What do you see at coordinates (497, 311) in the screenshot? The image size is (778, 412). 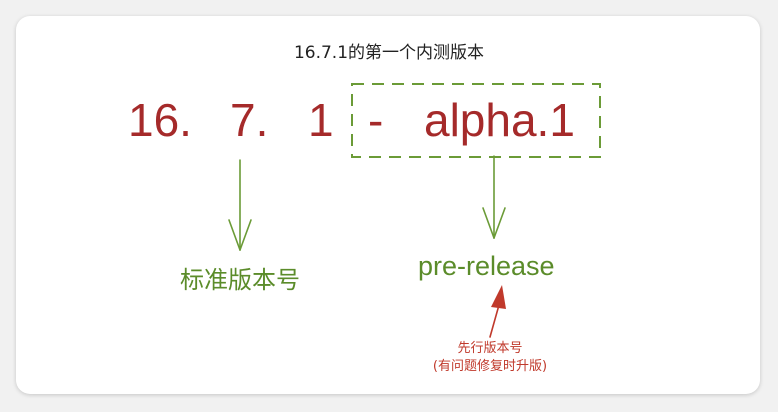 I see `note-arrow` at bounding box center [497, 311].